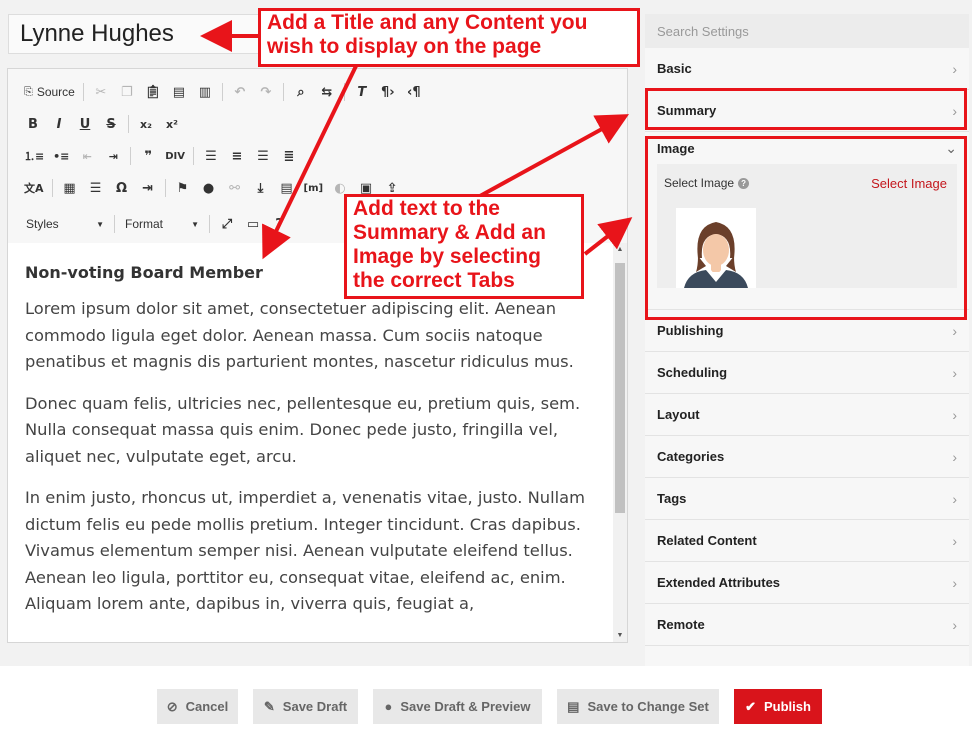 The width and height of the screenshot is (972, 734). Describe the element at coordinates (287, 188) in the screenshot. I see `document-icon: ▤` at that location.